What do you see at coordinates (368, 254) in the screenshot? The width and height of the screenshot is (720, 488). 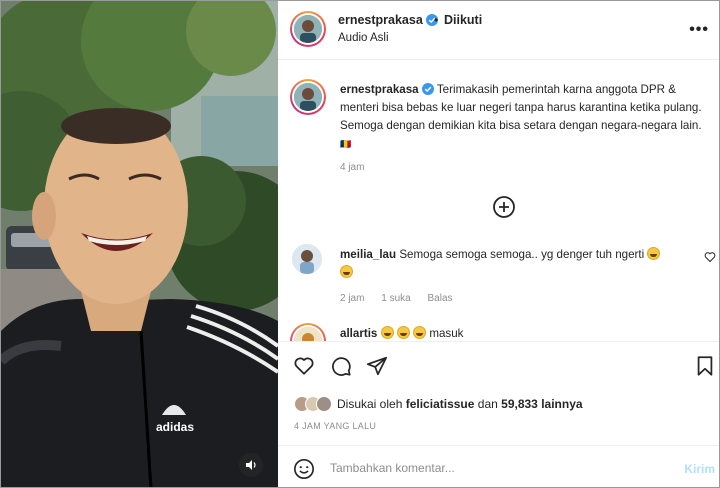 I see `comment-username: meilia_lau` at bounding box center [368, 254].